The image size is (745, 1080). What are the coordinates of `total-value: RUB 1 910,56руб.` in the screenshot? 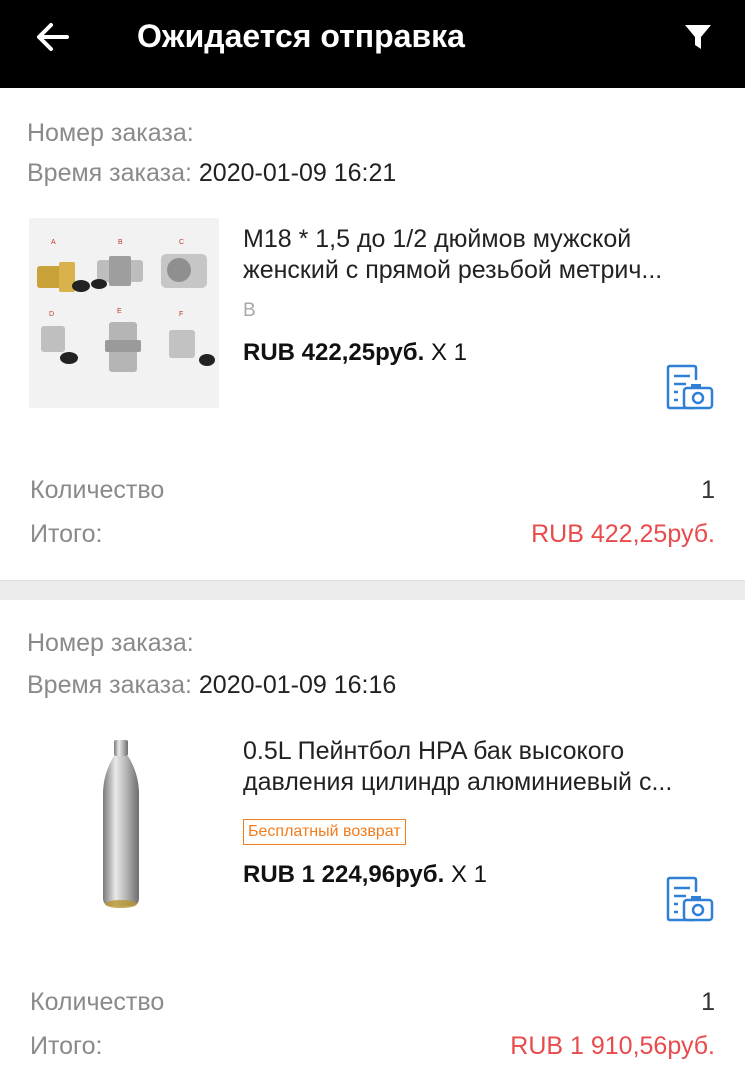 It's located at (612, 1046).